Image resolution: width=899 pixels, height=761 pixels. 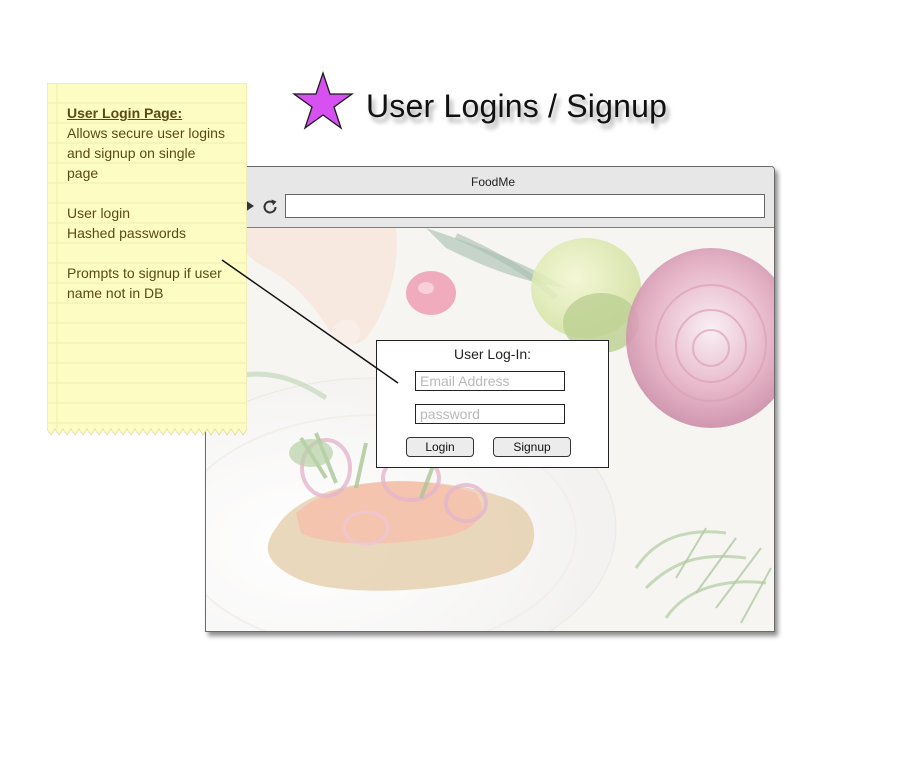 What do you see at coordinates (83, 173) in the screenshot?
I see `sticky-note-line: page` at bounding box center [83, 173].